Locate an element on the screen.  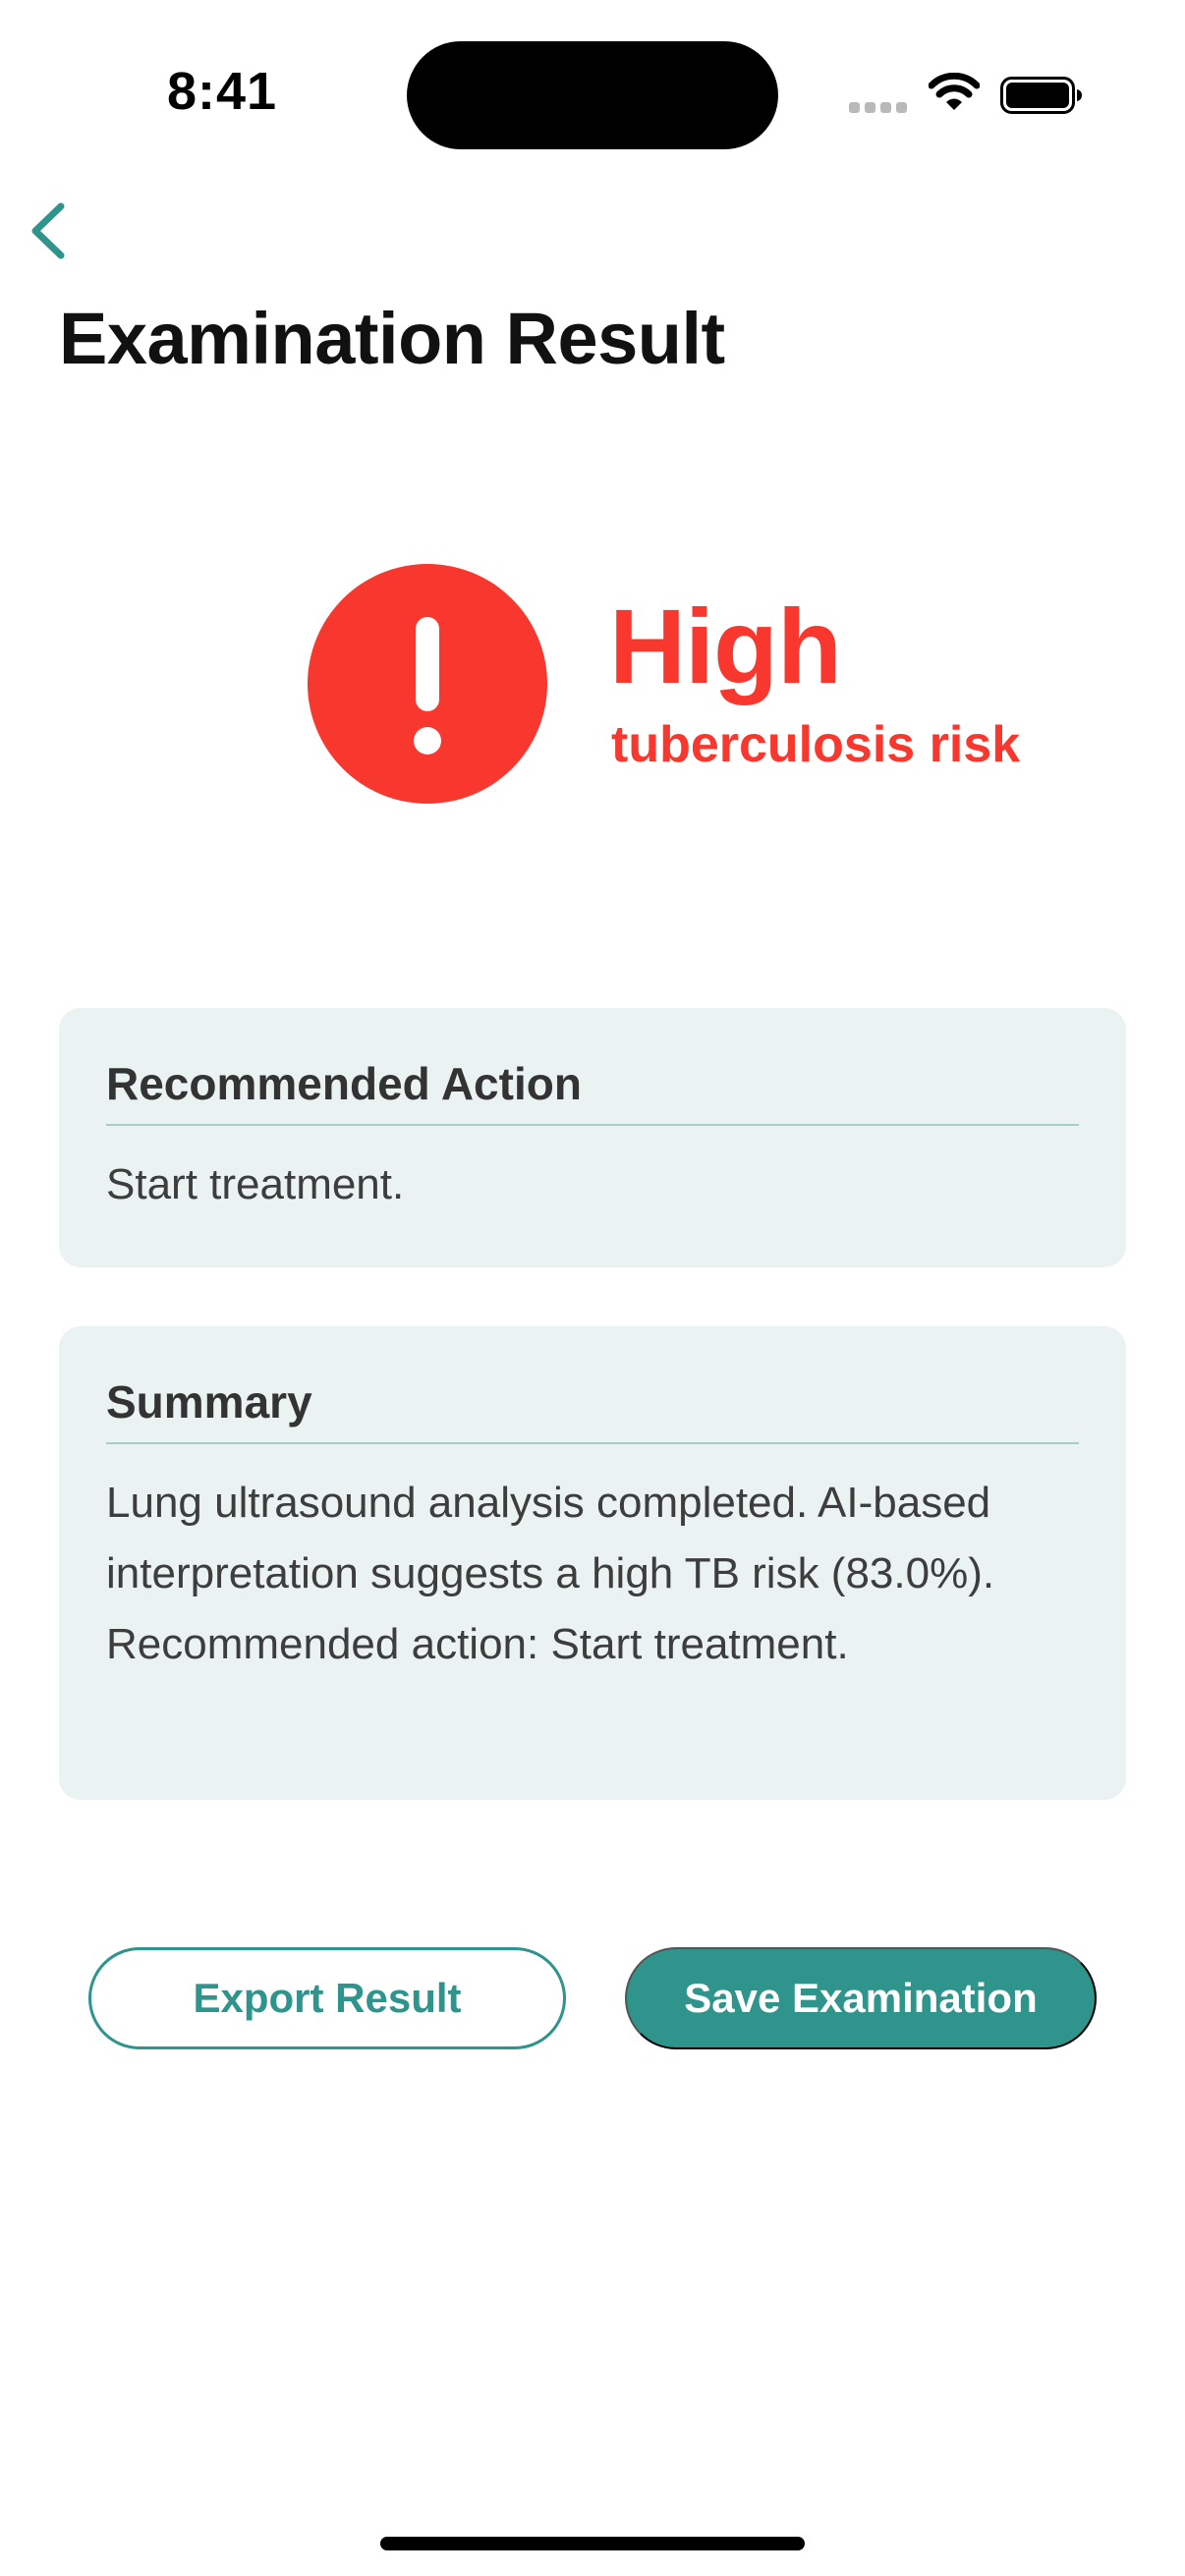
dynamic-island is located at coordinates (592, 95).